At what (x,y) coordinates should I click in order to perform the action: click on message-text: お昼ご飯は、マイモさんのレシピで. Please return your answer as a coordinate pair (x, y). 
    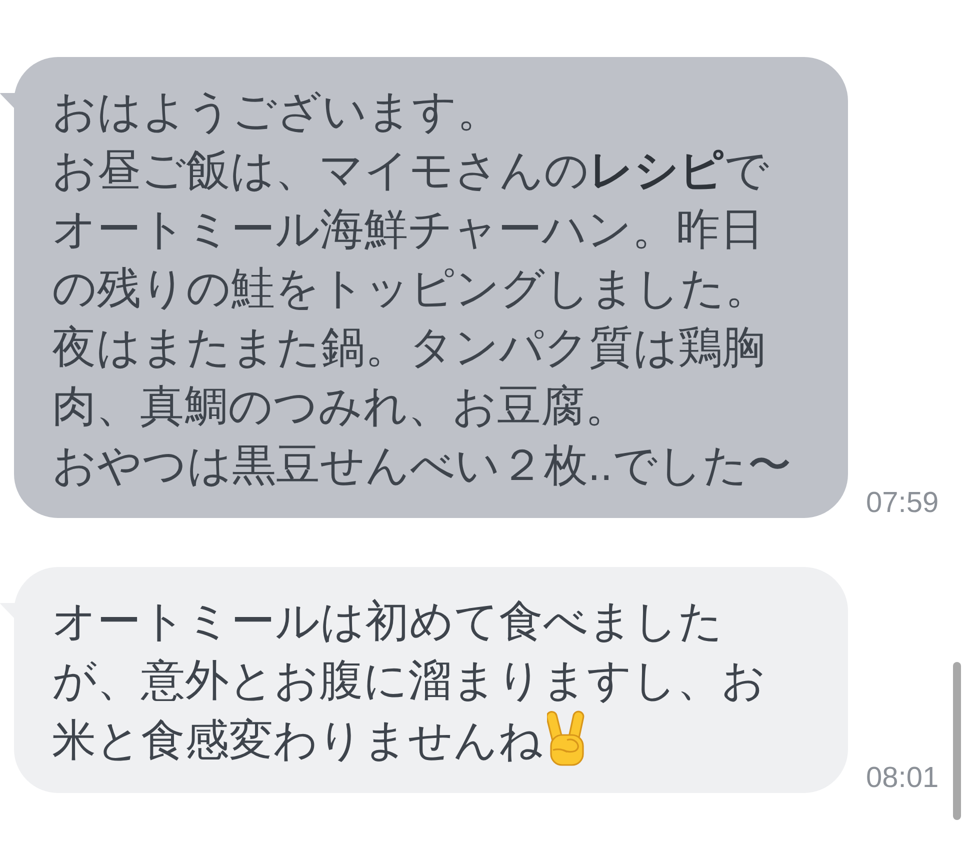
    Looking at the image, I should click on (411, 171).